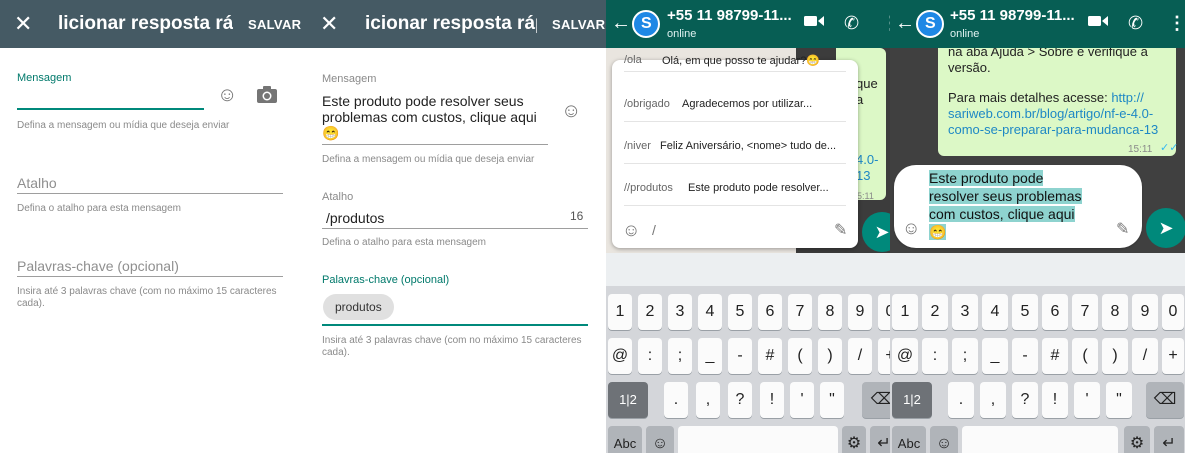  I want to click on key: 3, so click(965, 312).